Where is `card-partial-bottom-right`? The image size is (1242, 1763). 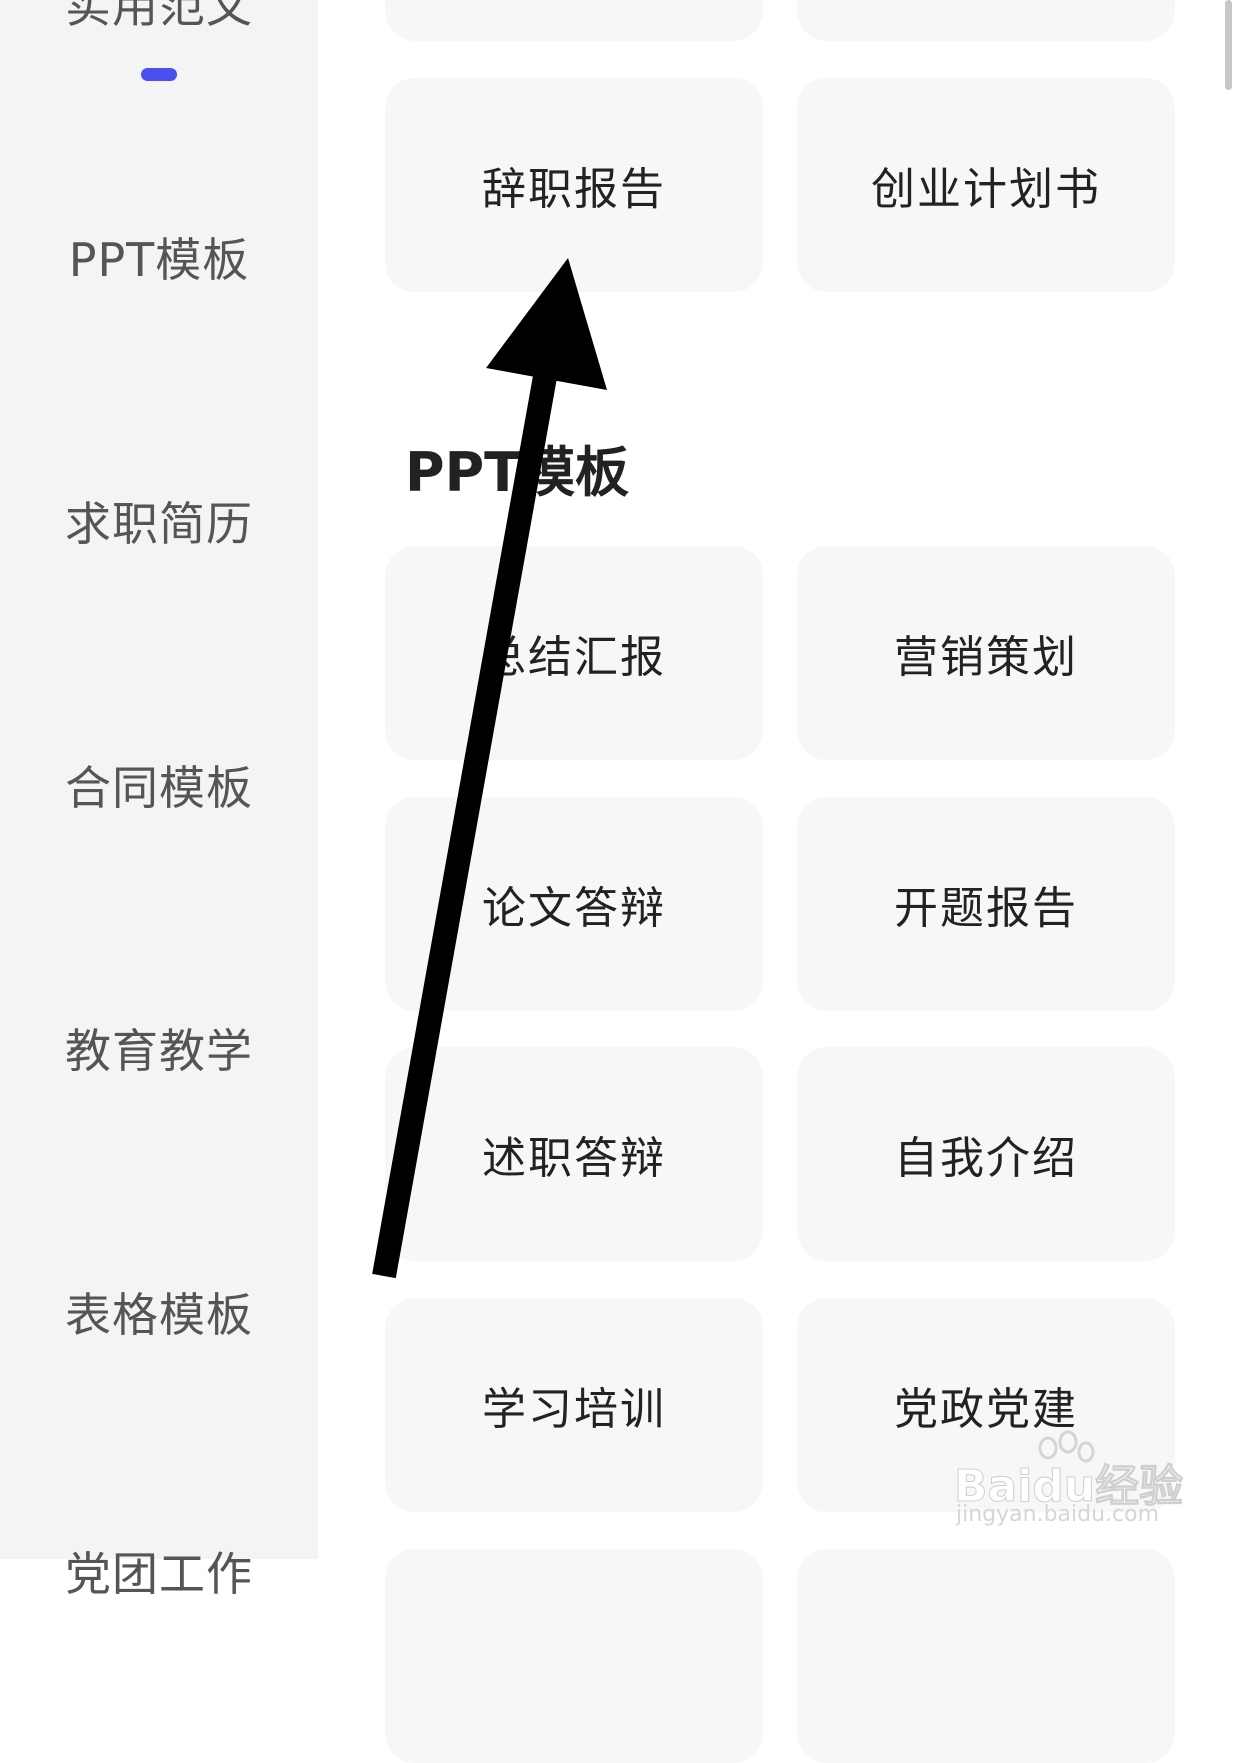
card-partial-bottom-right is located at coordinates (986, 1656).